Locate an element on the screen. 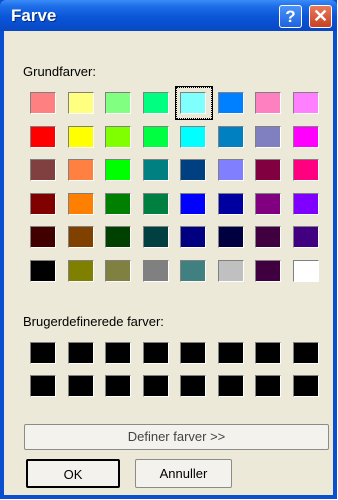  custom-color-swatch-r2-c4 is located at coordinates (155, 386).